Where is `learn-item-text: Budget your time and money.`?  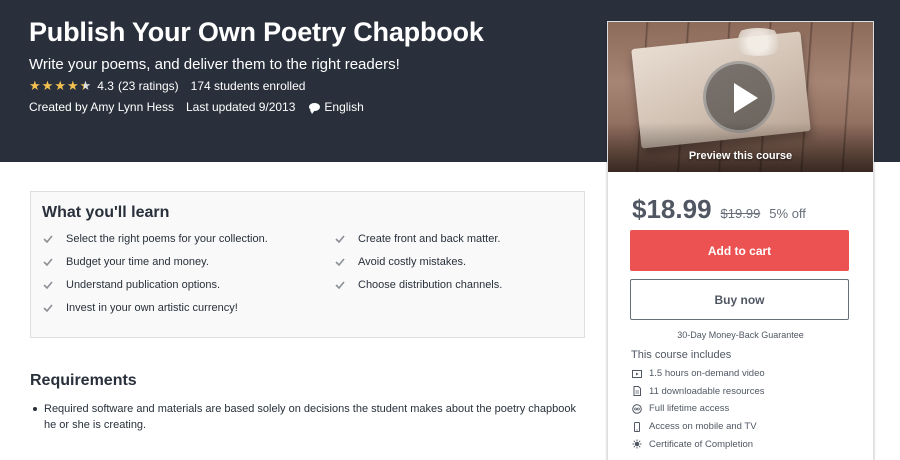 learn-item-text: Budget your time and money. is located at coordinates (137, 262).